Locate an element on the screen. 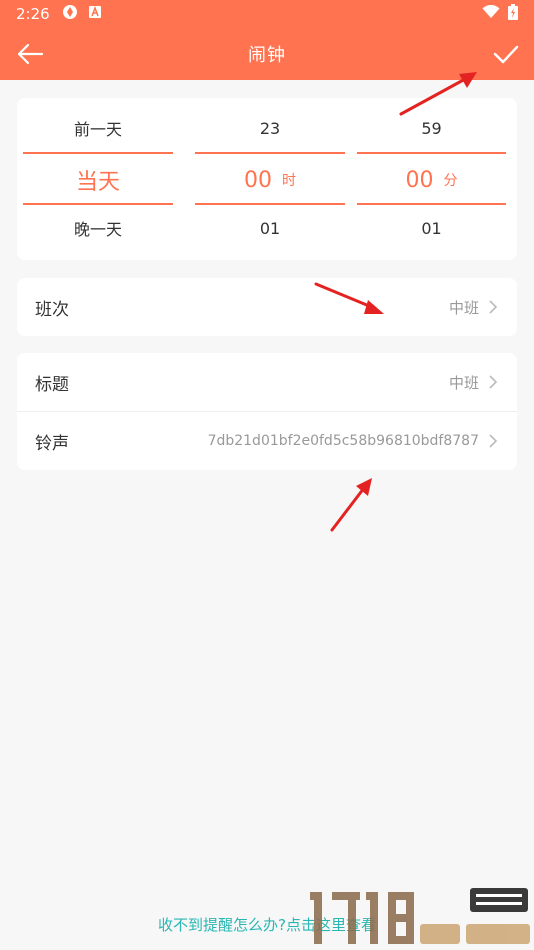 Image resolution: width=534 pixels, height=950 pixels. hour-picker-column: 23 00 时 01 is located at coordinates (270, 179).